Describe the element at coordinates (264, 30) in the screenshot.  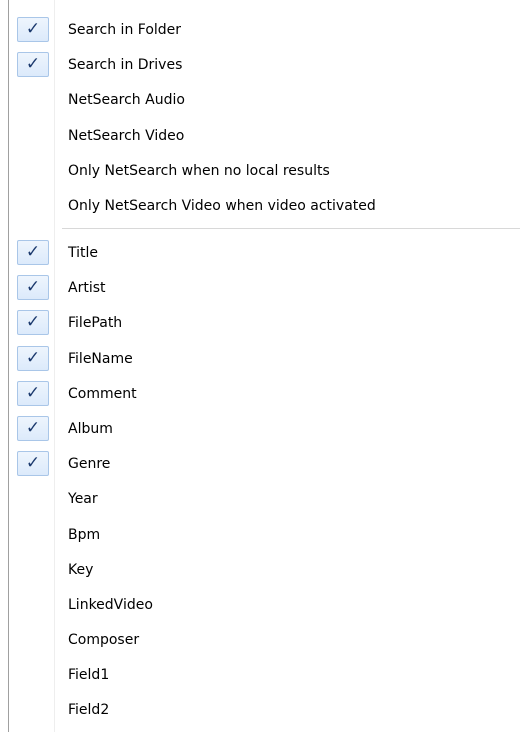
I see `menu-item-search-in-folder: ✓ Search in Folder` at that location.